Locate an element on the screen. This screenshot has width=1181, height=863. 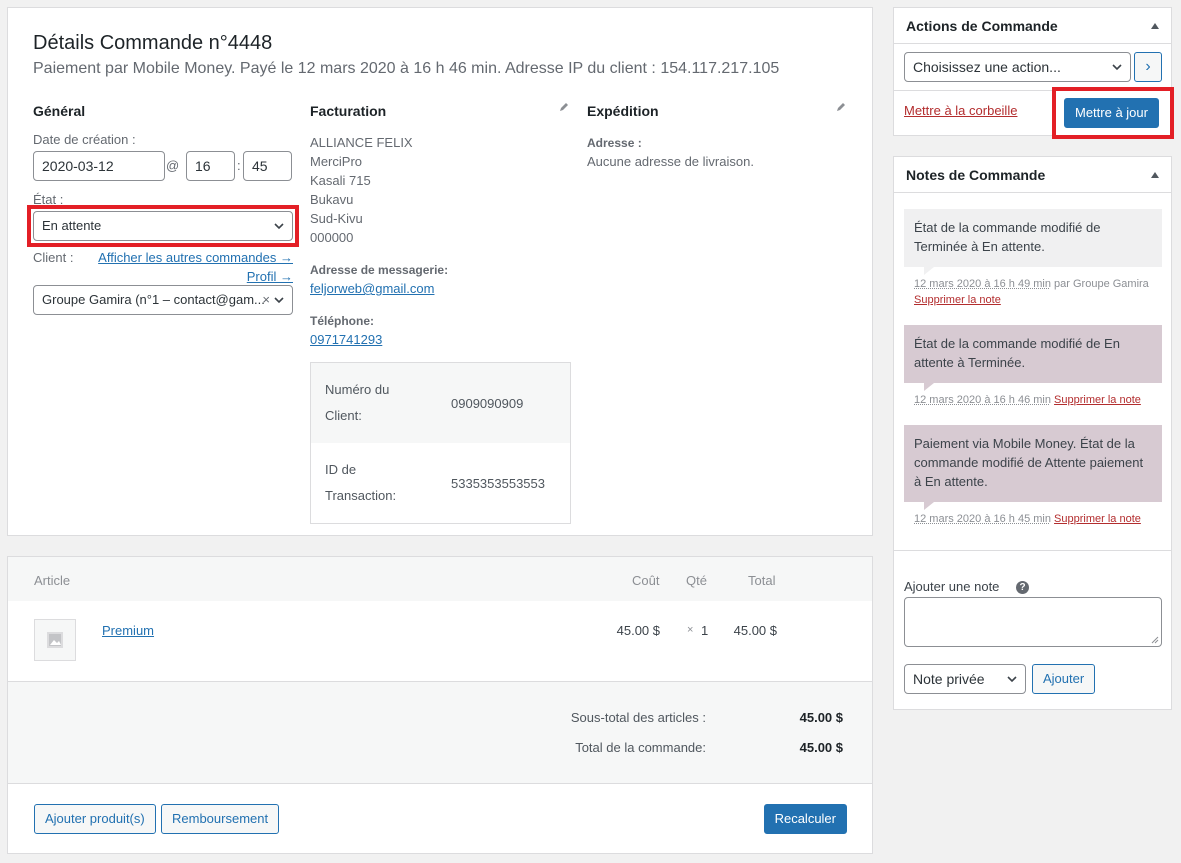
shipping-address-label: Adresse : is located at coordinates (614, 143).